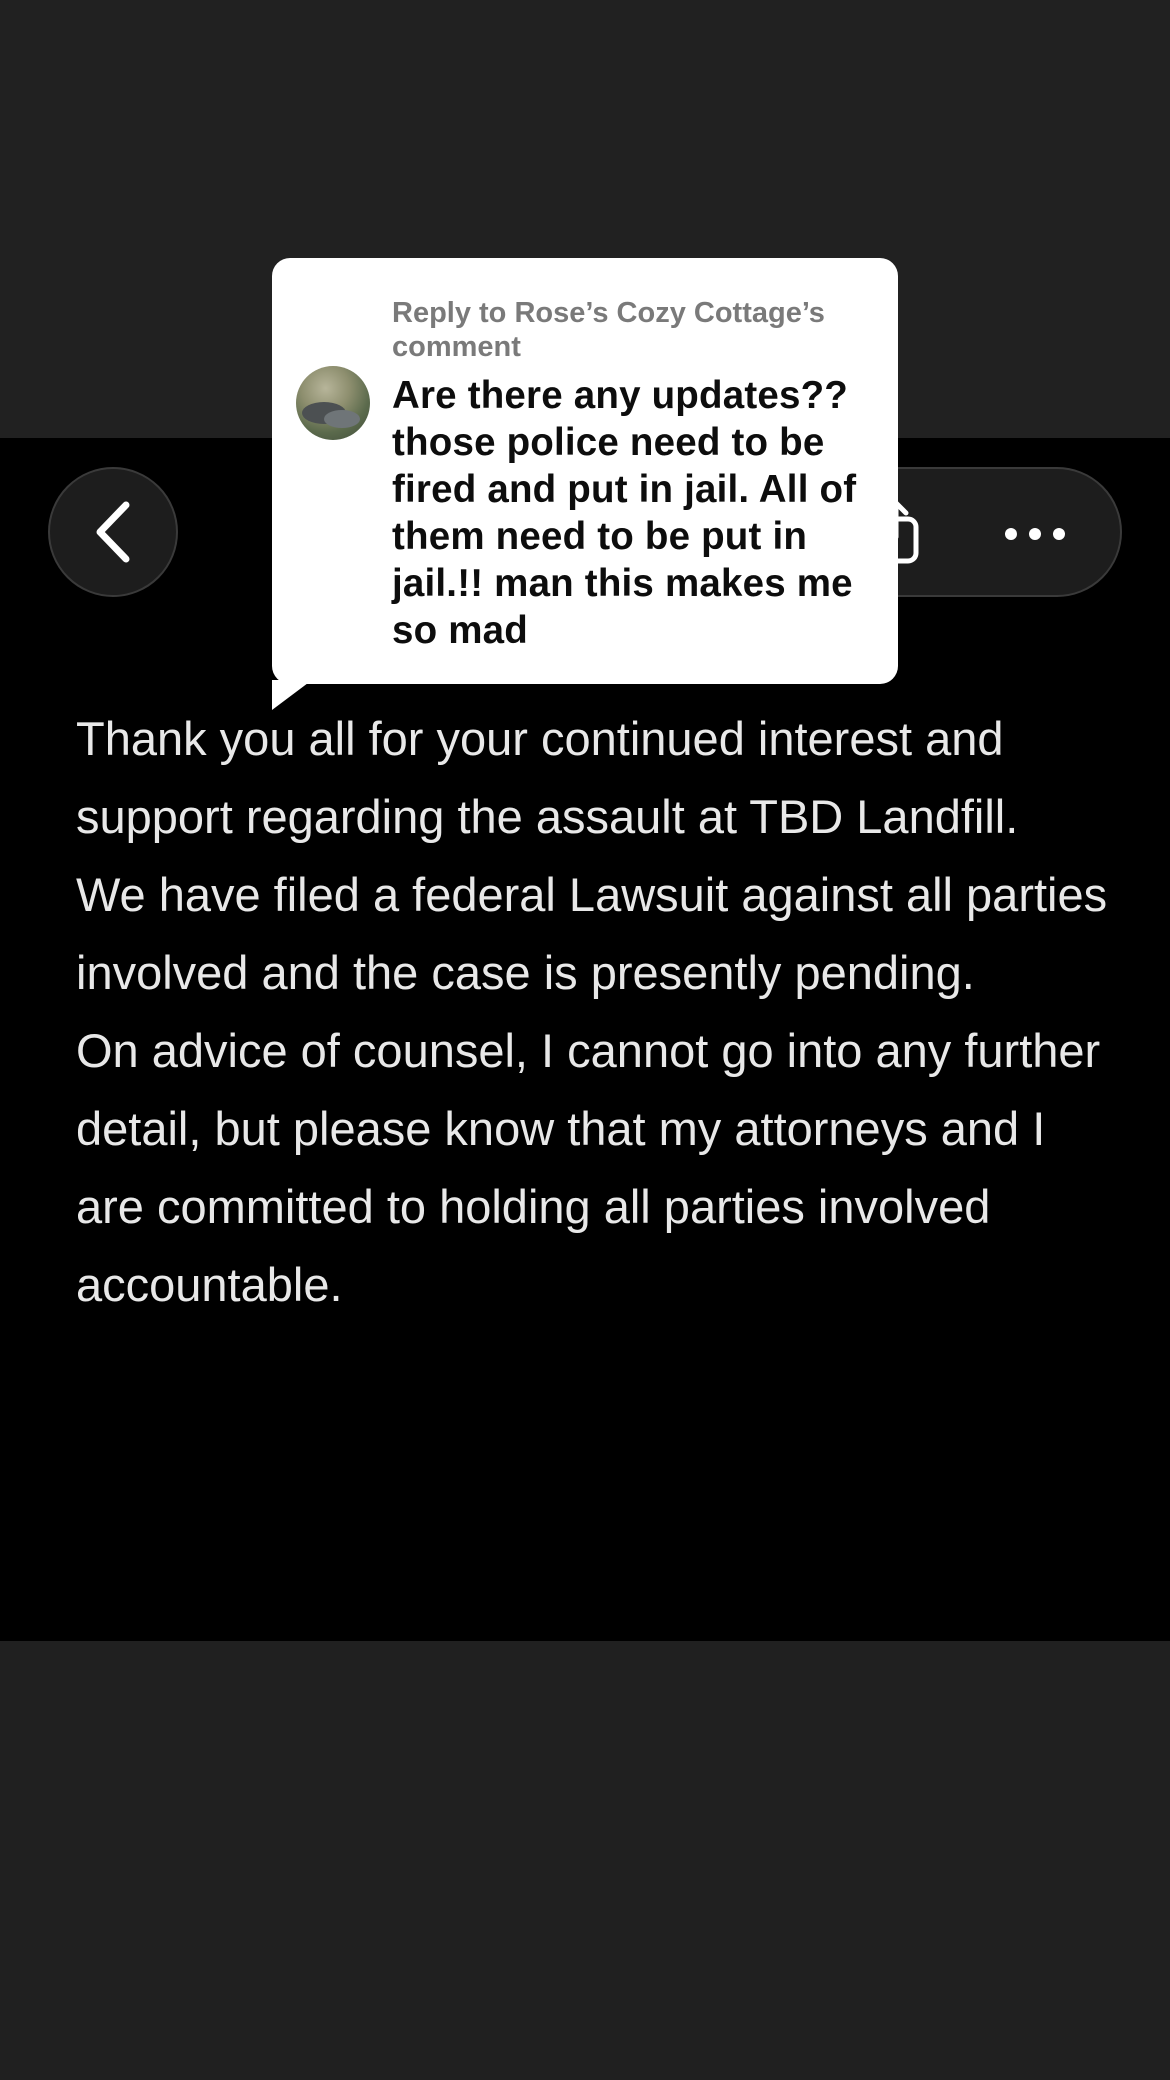  I want to click on avatar-photo-detail, so click(342, 419).